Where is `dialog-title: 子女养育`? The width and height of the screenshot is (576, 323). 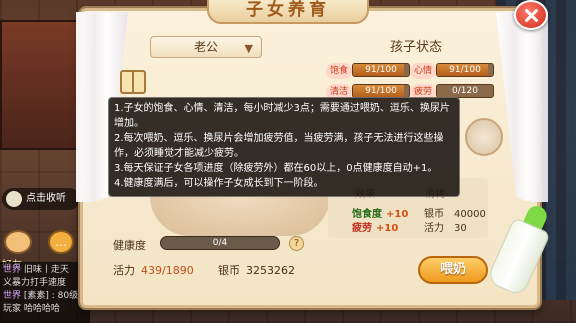
dialog-title: 子女养育 is located at coordinates (288, 12).